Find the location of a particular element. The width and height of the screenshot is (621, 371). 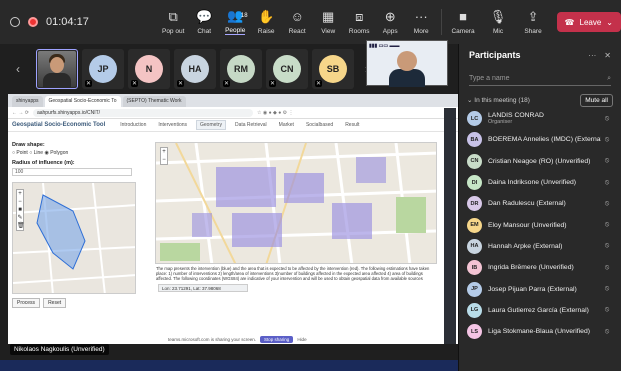

stop-sharing-button: Stop sharing is located at coordinates (277, 339).